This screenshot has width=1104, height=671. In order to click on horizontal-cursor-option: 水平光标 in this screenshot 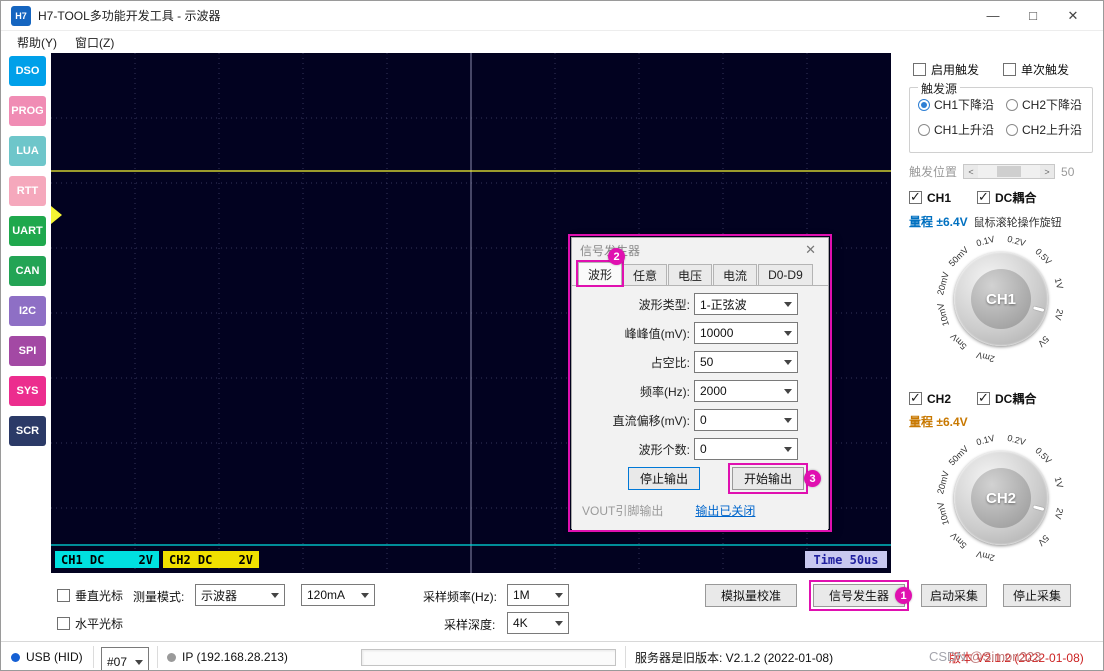, I will do `click(90, 623)`.